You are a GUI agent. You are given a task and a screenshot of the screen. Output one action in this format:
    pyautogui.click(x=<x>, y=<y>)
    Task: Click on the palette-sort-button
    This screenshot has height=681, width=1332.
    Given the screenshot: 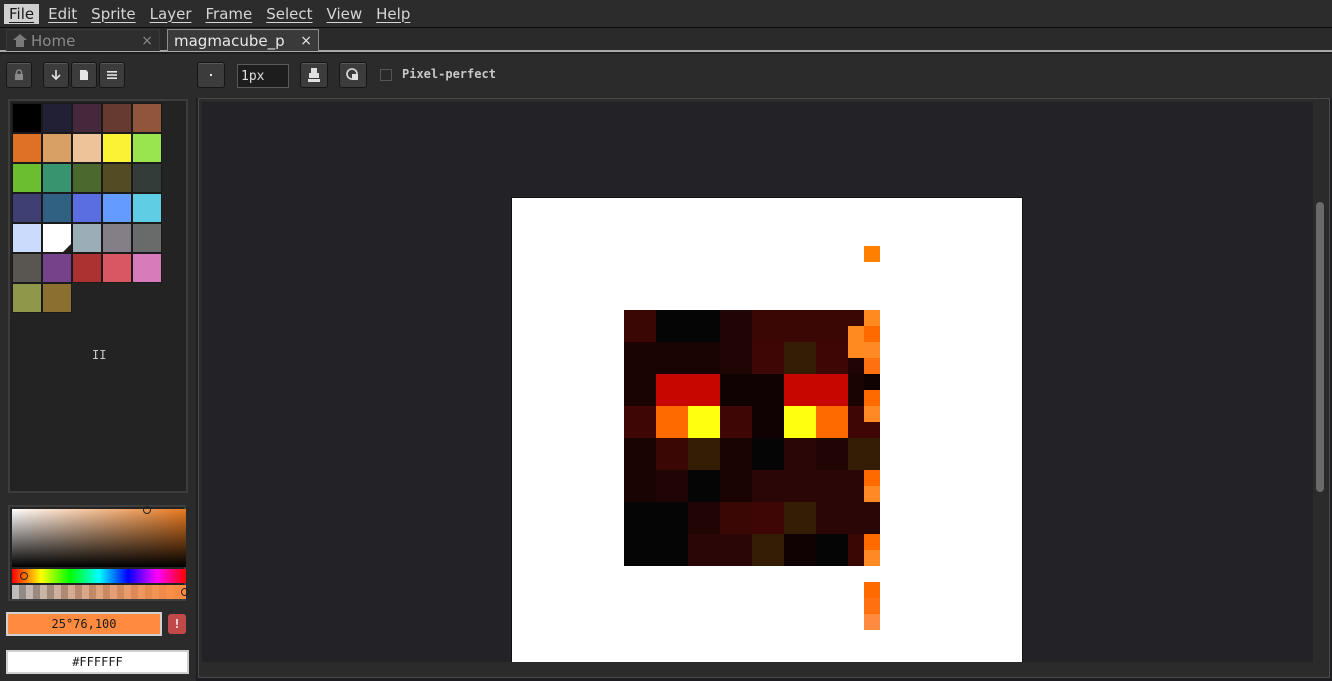 What is the action you would take?
    pyautogui.click(x=56, y=75)
    